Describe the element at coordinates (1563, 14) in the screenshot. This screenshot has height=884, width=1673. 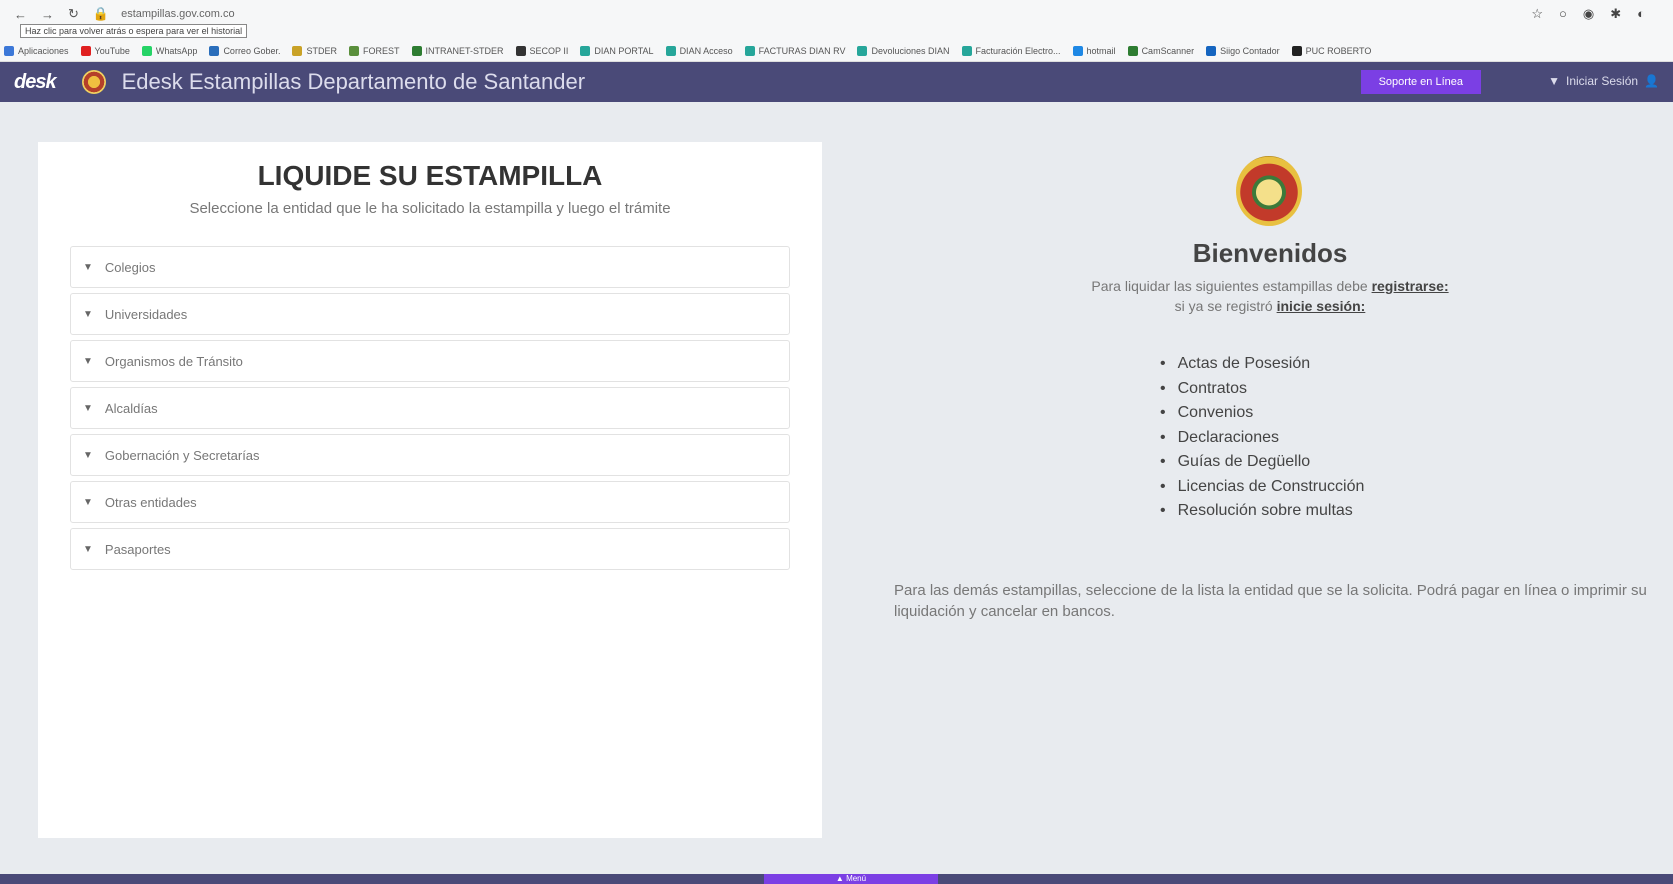
I see `opera-icon: ○` at that location.